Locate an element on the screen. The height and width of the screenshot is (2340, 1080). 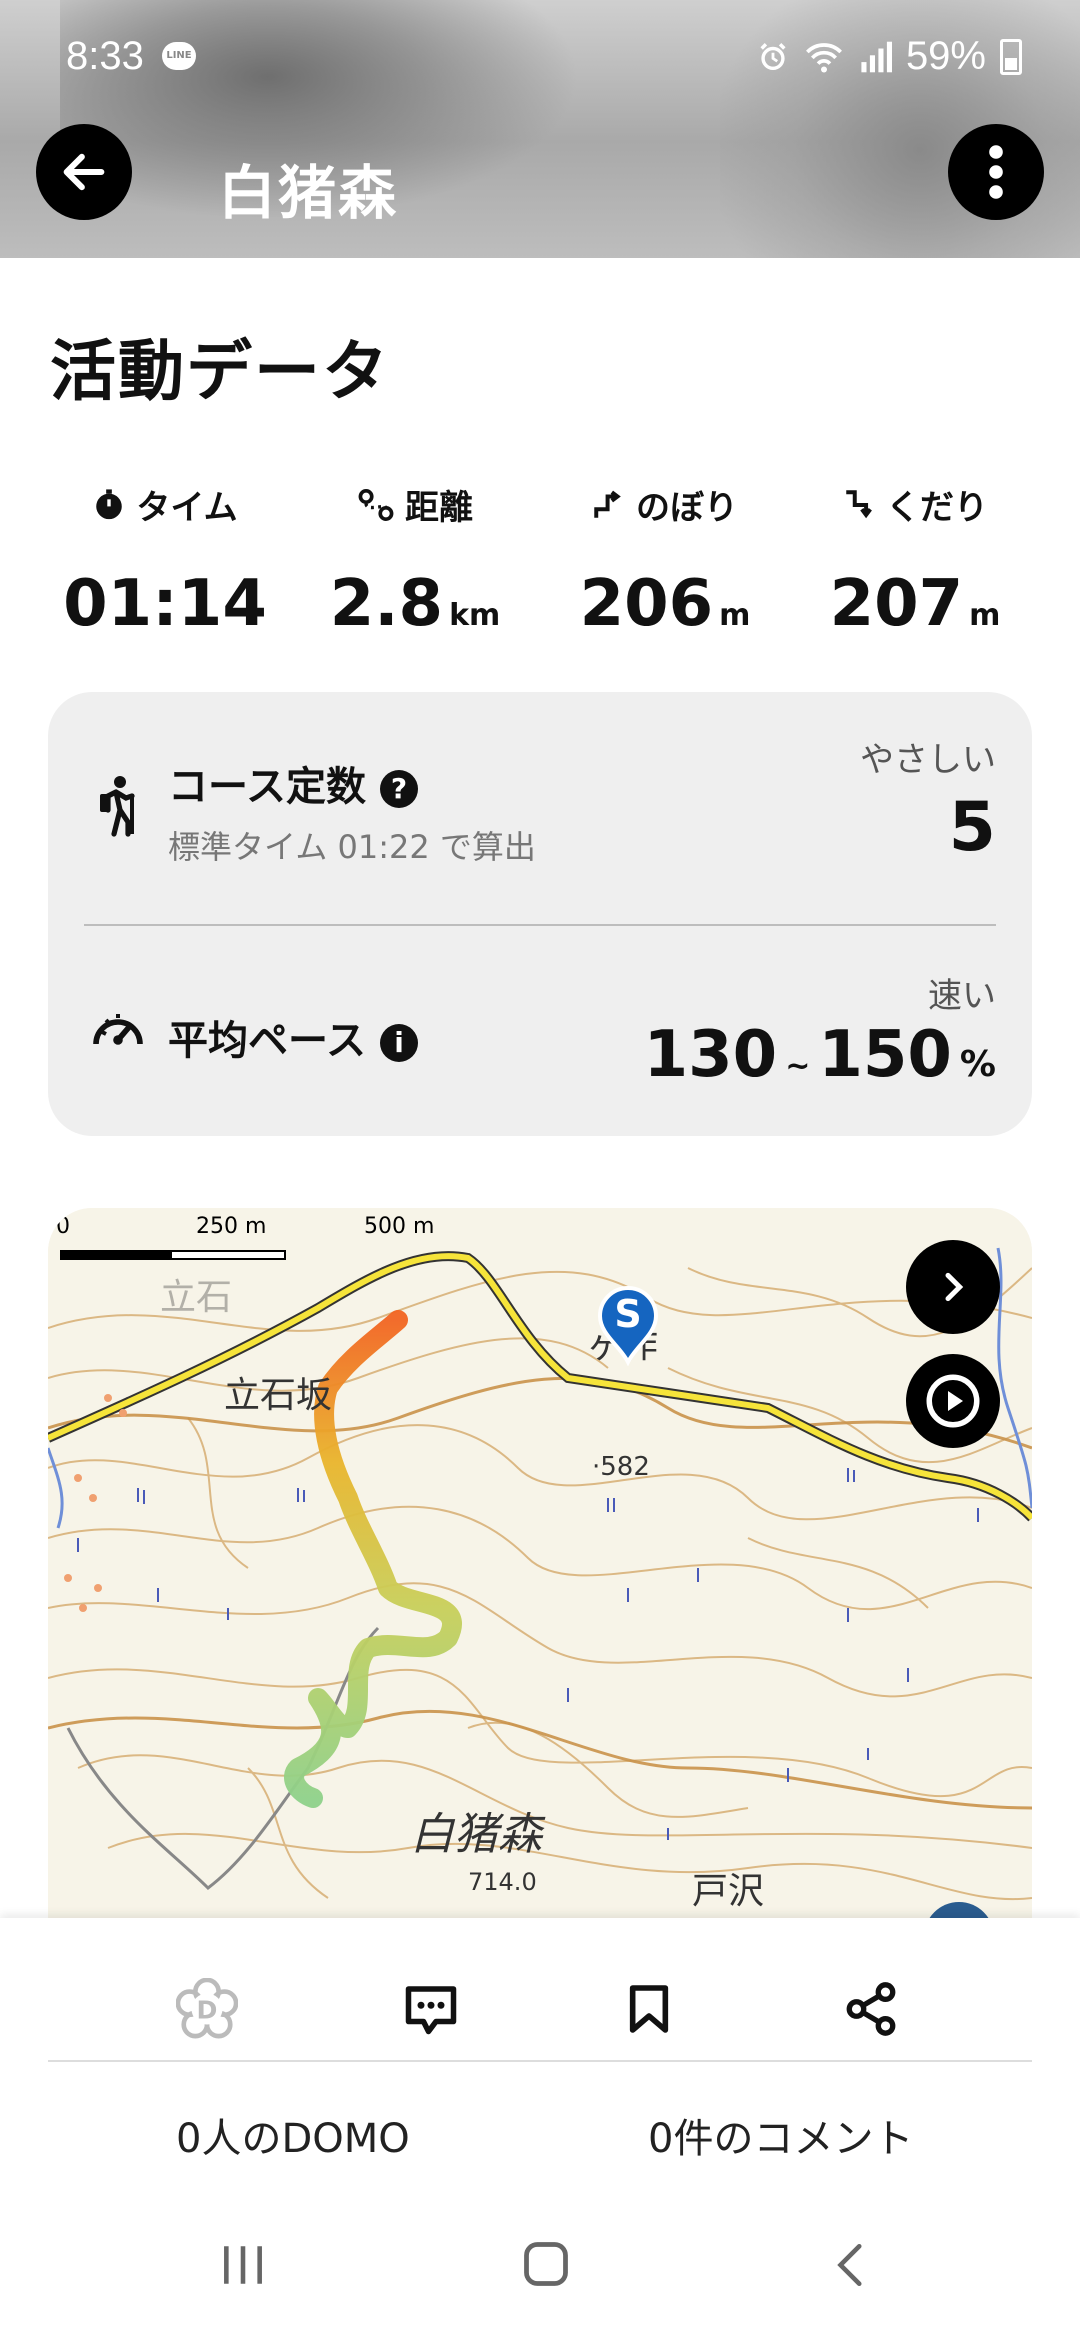
domo-flower-icon: D is located at coordinates (207, 2008).